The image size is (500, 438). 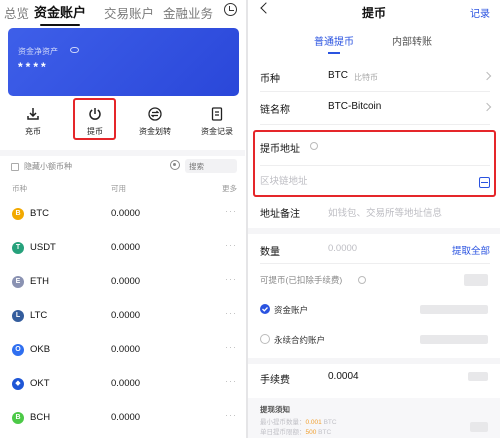 What do you see at coordinates (18, 418) in the screenshot?
I see `bch-icon: B` at bounding box center [18, 418].